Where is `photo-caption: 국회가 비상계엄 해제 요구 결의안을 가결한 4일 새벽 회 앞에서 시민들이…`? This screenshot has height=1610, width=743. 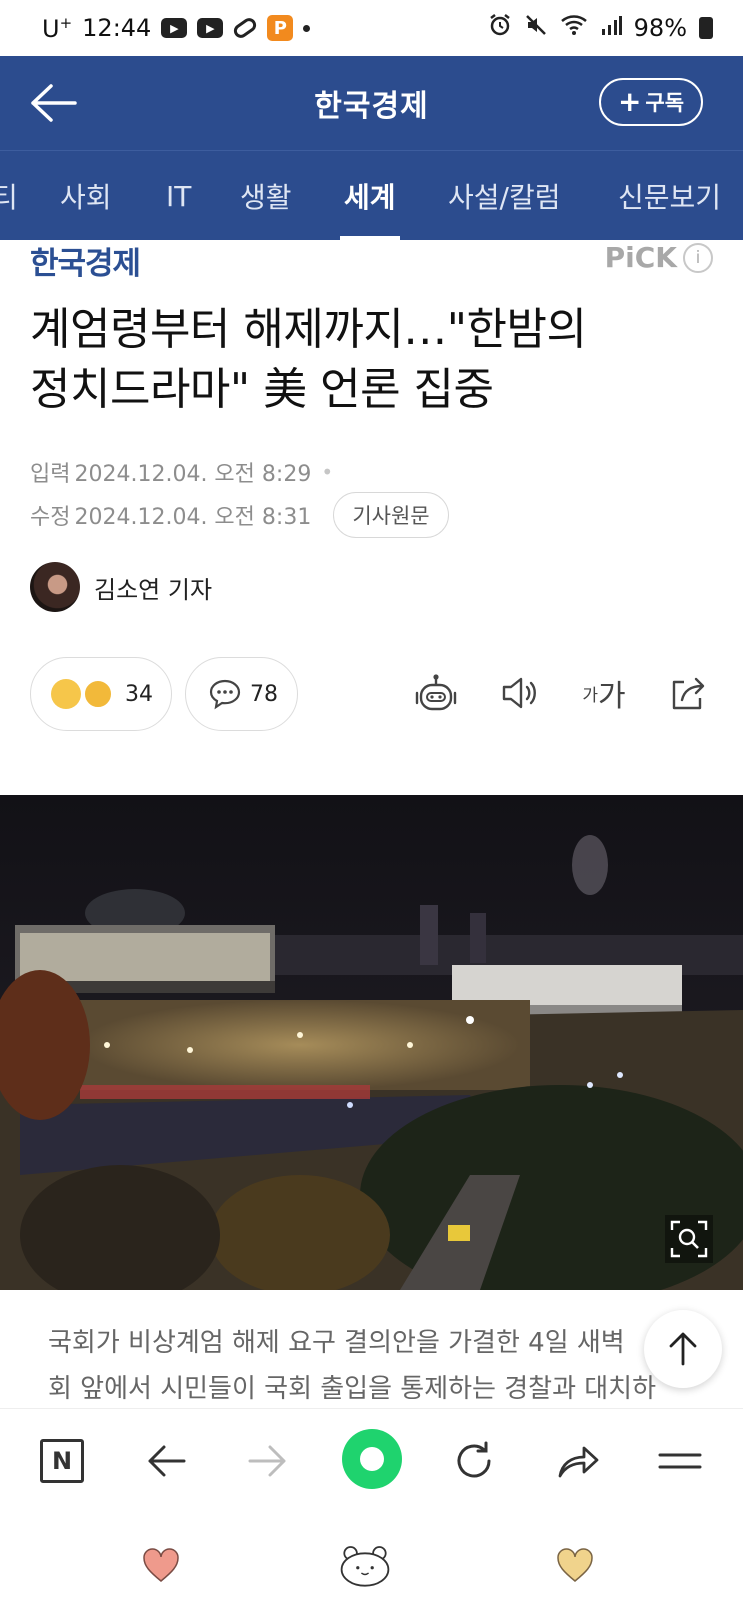 photo-caption: 국회가 비상계엄 해제 요구 결의안을 가결한 4일 새벽 회 앞에서 시민들이… is located at coordinates (368, 1366).